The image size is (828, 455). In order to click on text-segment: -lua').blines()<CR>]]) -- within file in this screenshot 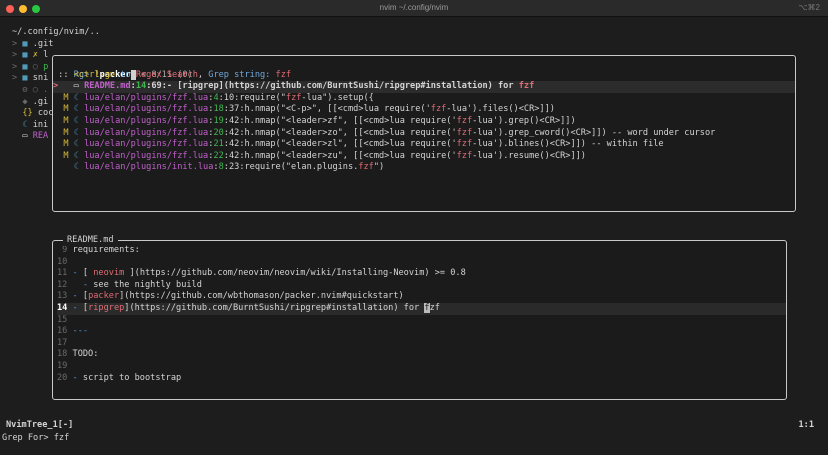, I will do `click(568, 144)`.